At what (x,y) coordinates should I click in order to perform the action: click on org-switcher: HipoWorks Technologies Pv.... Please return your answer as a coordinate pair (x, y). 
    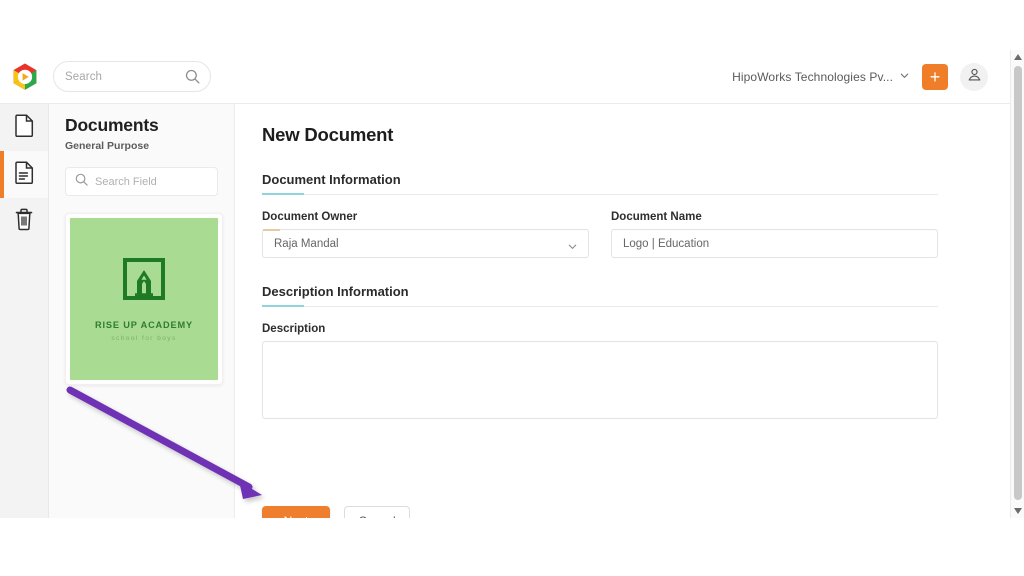
    Looking at the image, I should click on (821, 77).